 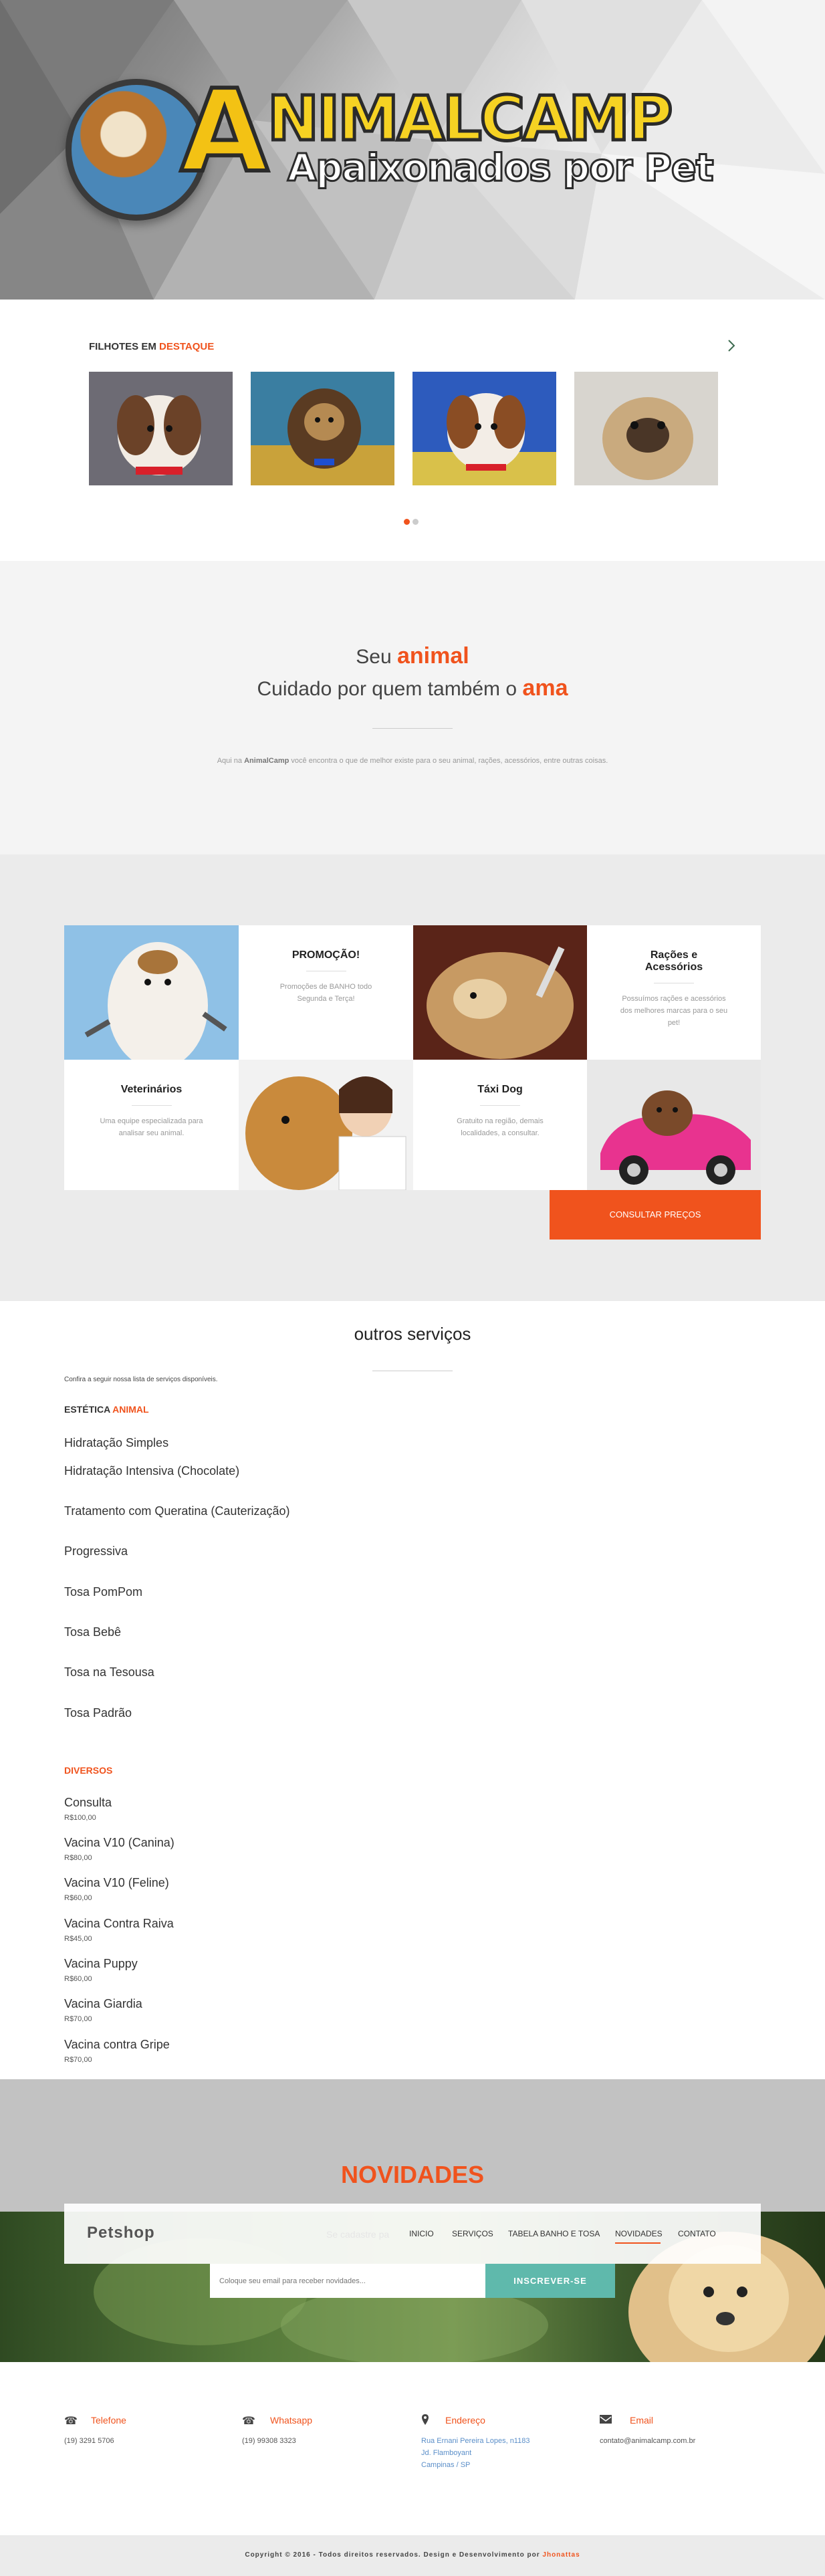 I want to click on nav-novidades: NOVIDADES, so click(x=639, y=2233).